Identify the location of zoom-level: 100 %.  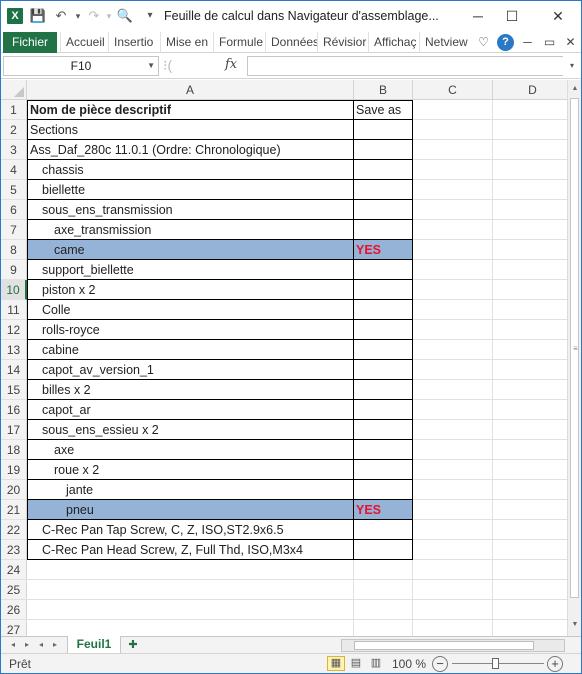
(409, 664).